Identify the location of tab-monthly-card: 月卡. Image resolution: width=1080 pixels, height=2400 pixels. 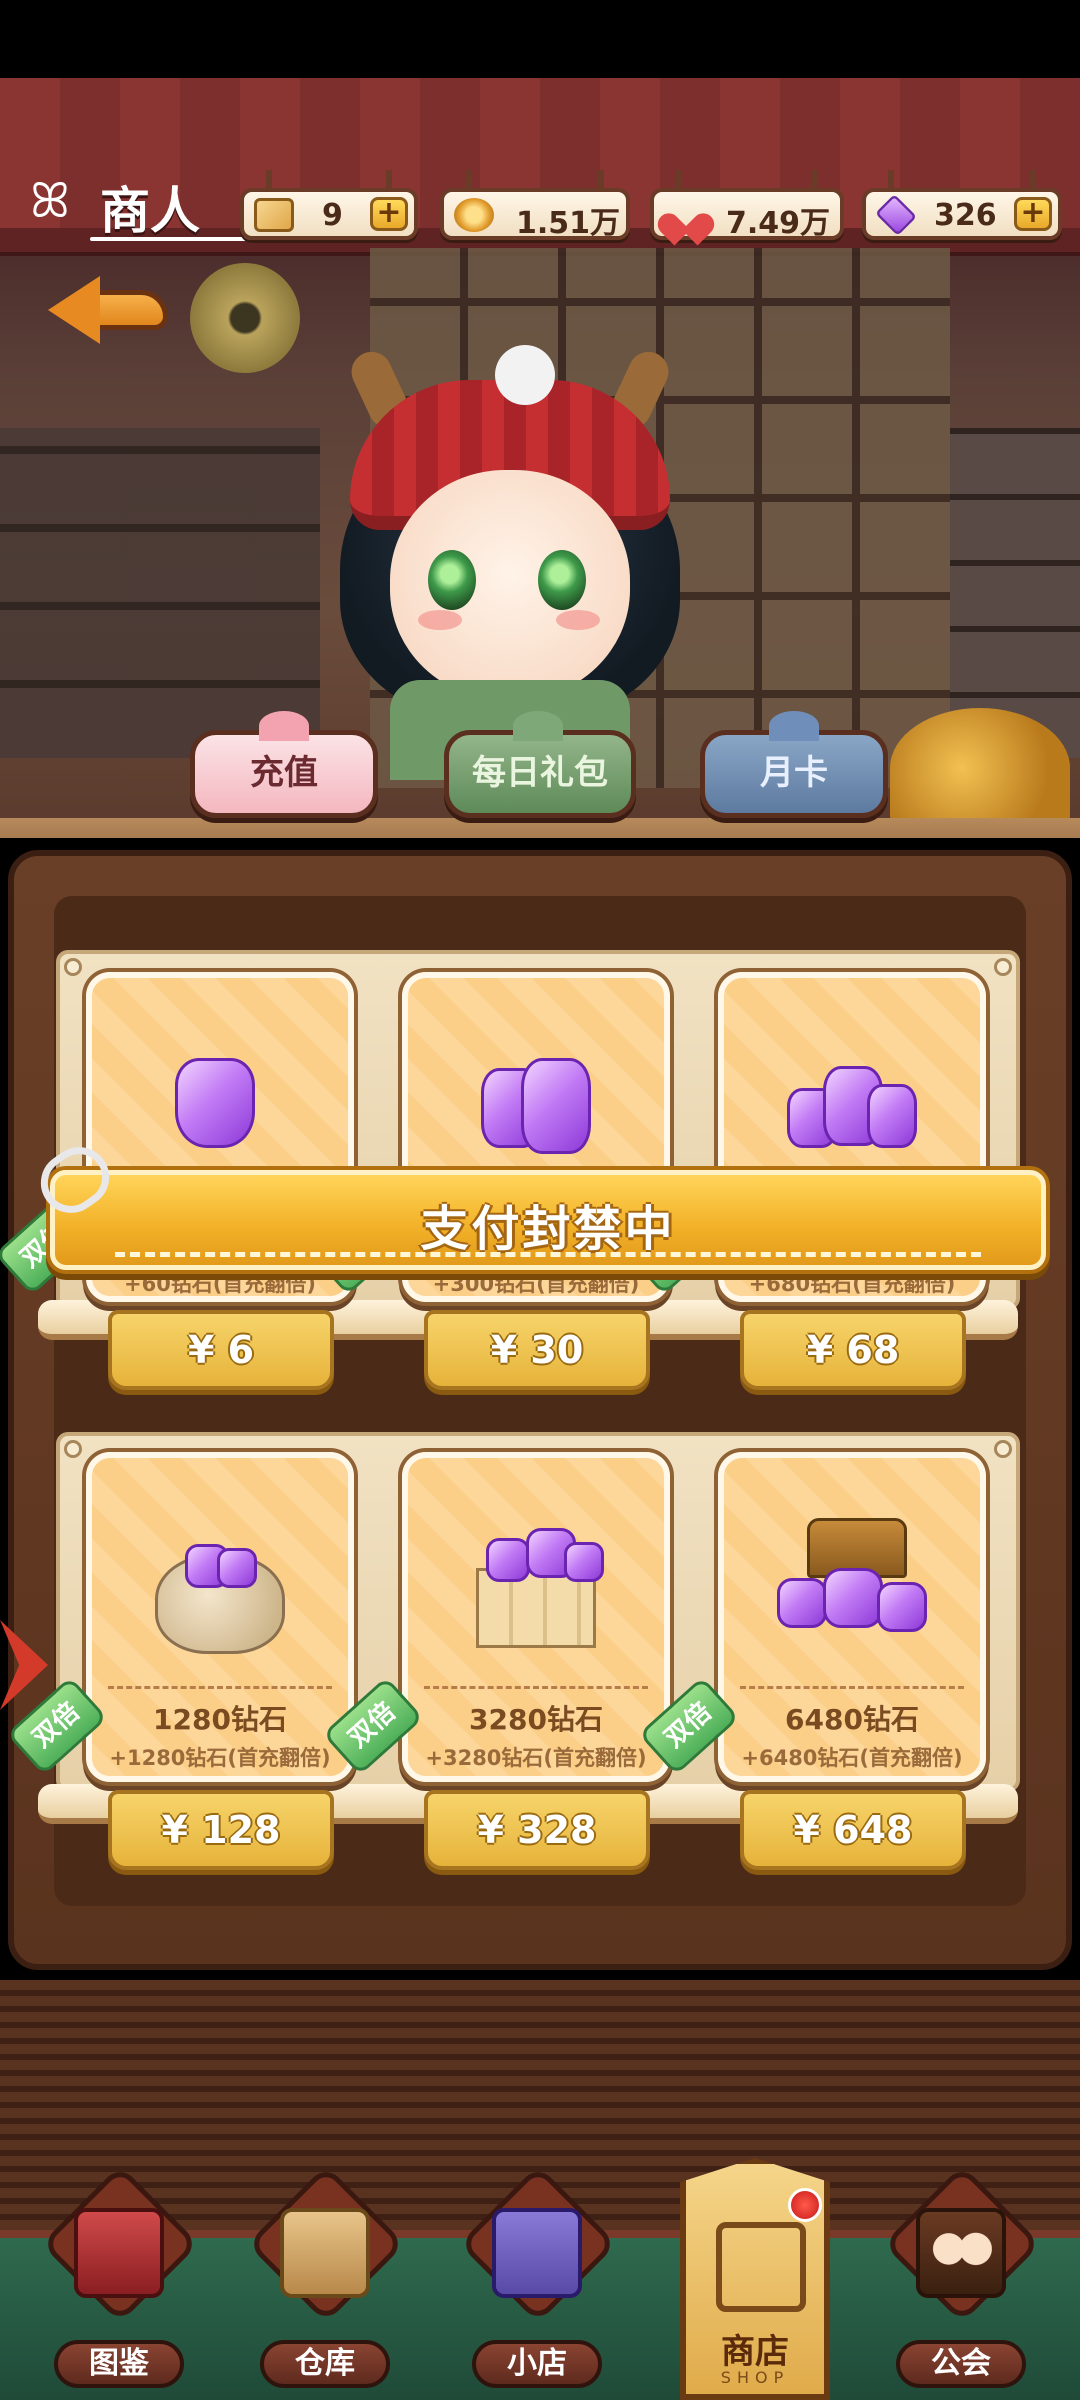
(794, 764).